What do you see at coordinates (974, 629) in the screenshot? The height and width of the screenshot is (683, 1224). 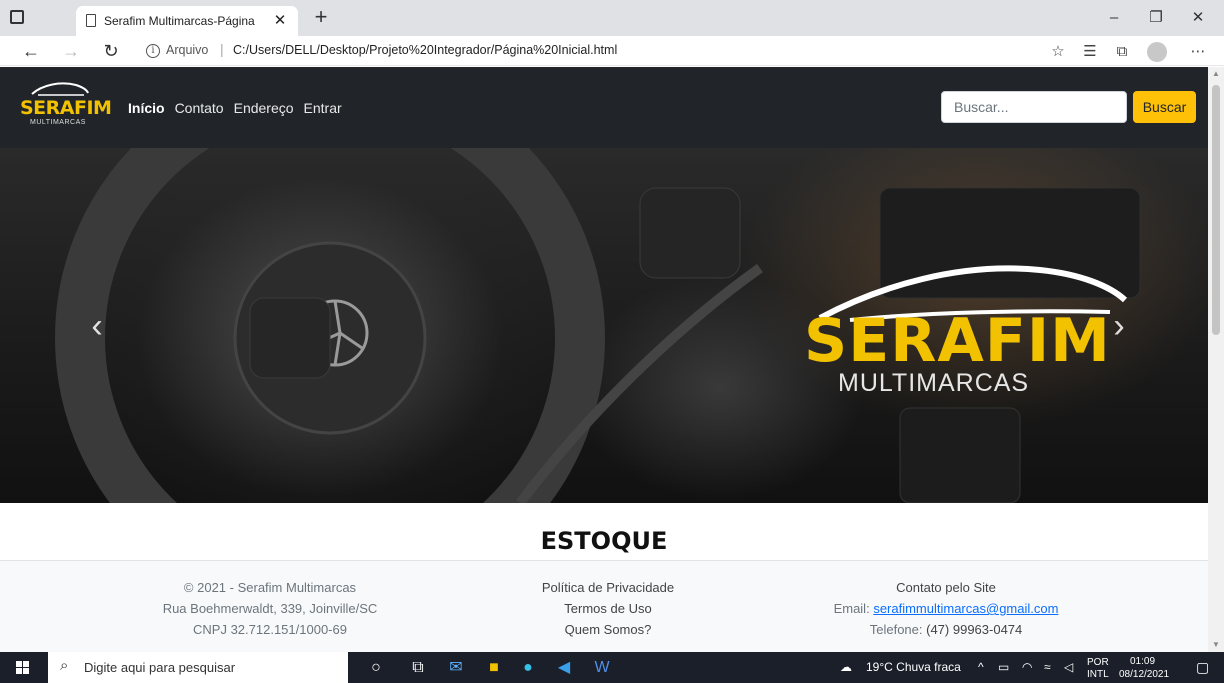 I see `footer-phone: (47) 99963-0474` at bounding box center [974, 629].